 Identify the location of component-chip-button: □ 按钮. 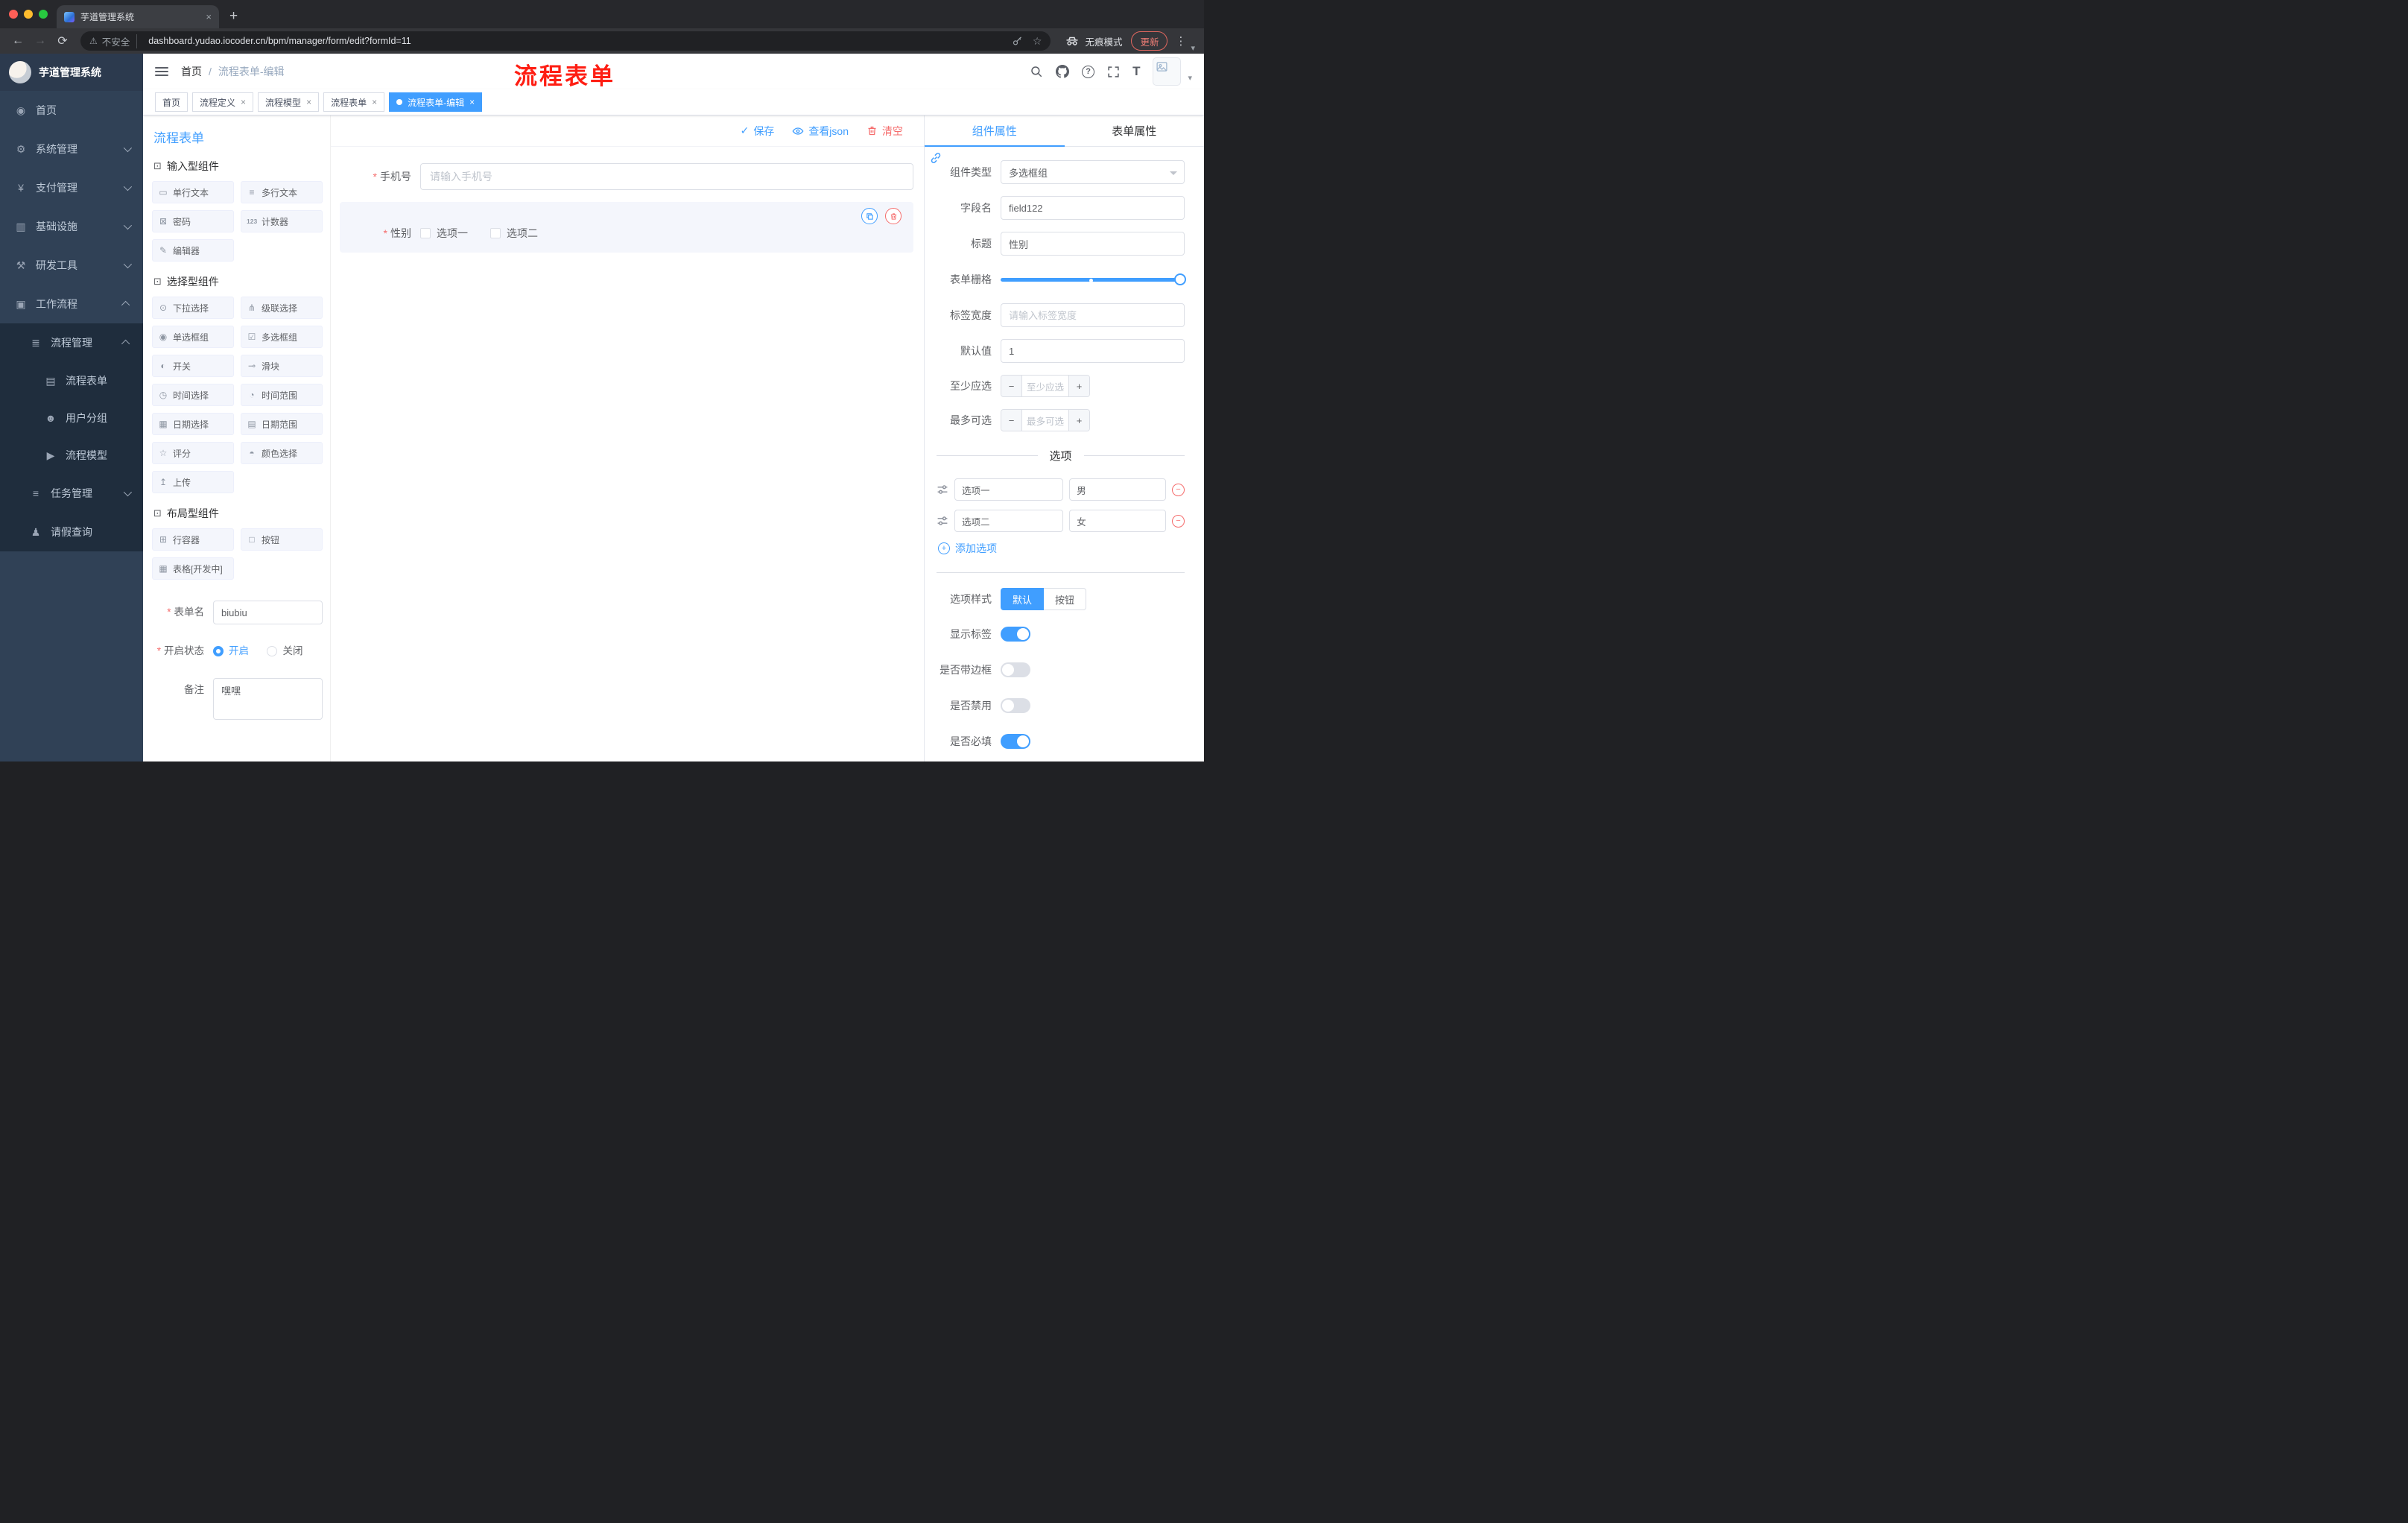
(282, 539).